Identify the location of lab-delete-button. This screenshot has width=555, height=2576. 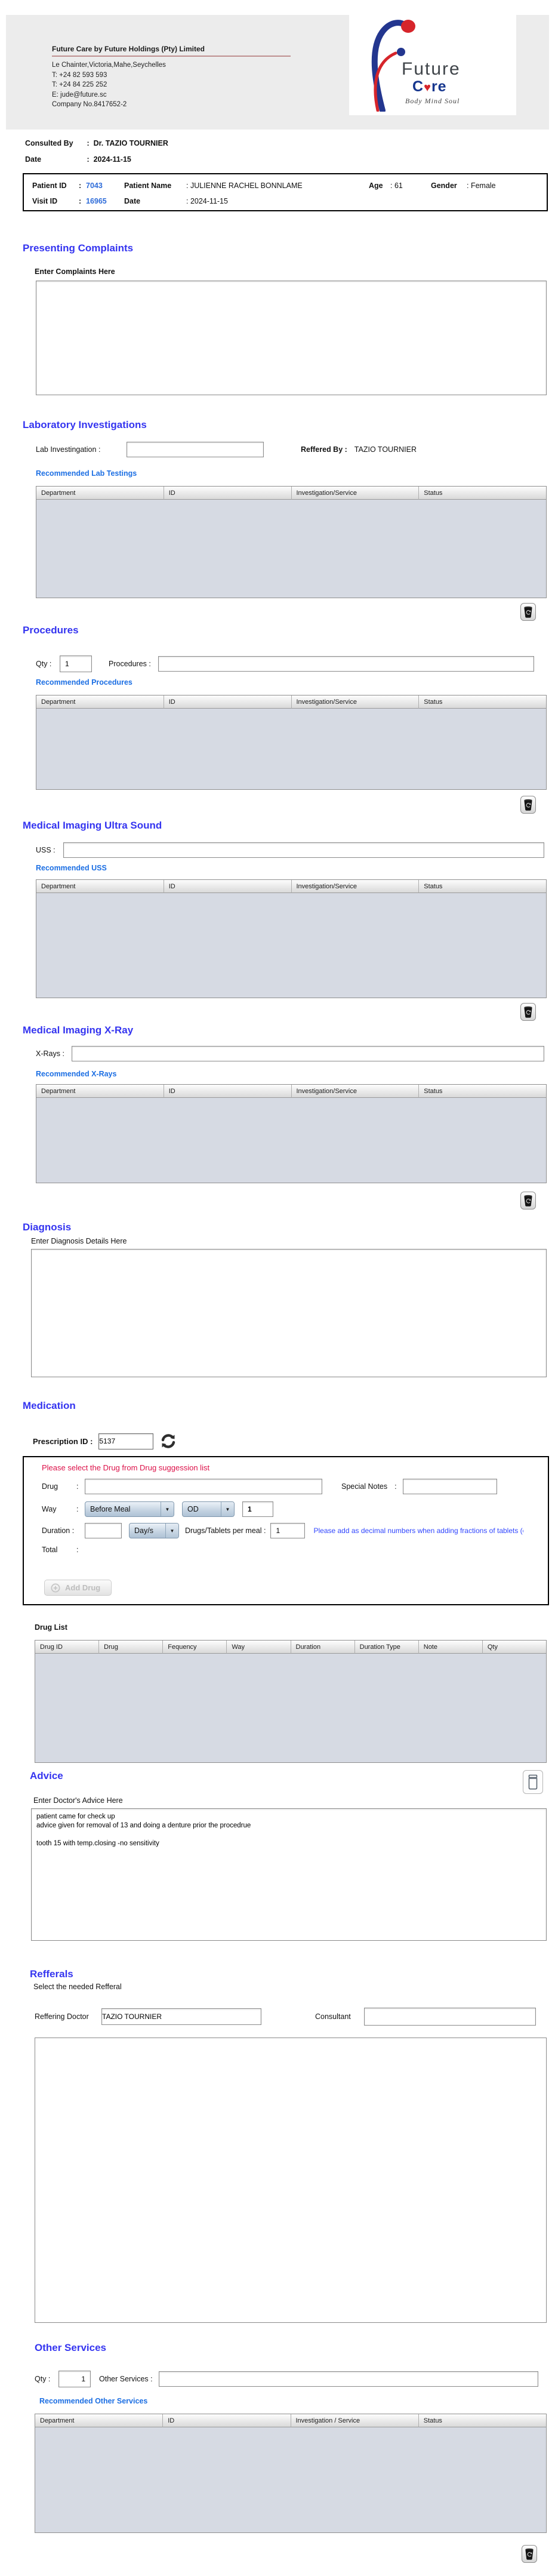
(528, 612).